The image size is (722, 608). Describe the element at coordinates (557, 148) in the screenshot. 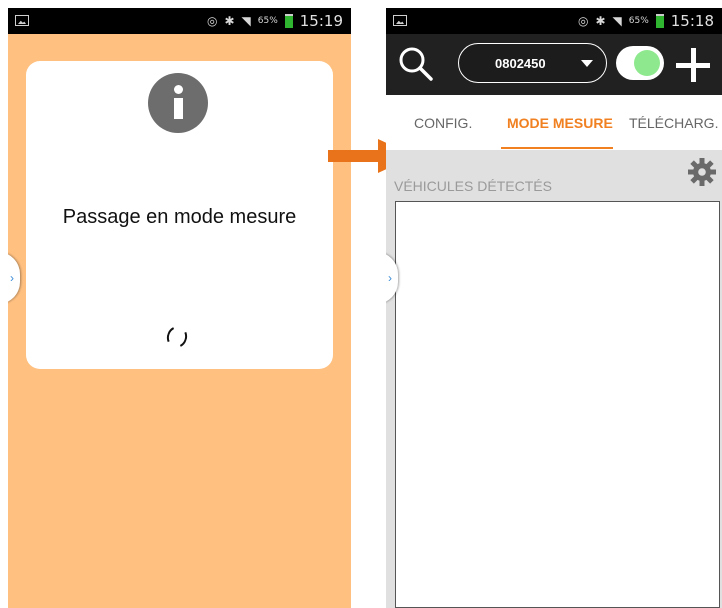

I see `active-tab-indicator` at that location.